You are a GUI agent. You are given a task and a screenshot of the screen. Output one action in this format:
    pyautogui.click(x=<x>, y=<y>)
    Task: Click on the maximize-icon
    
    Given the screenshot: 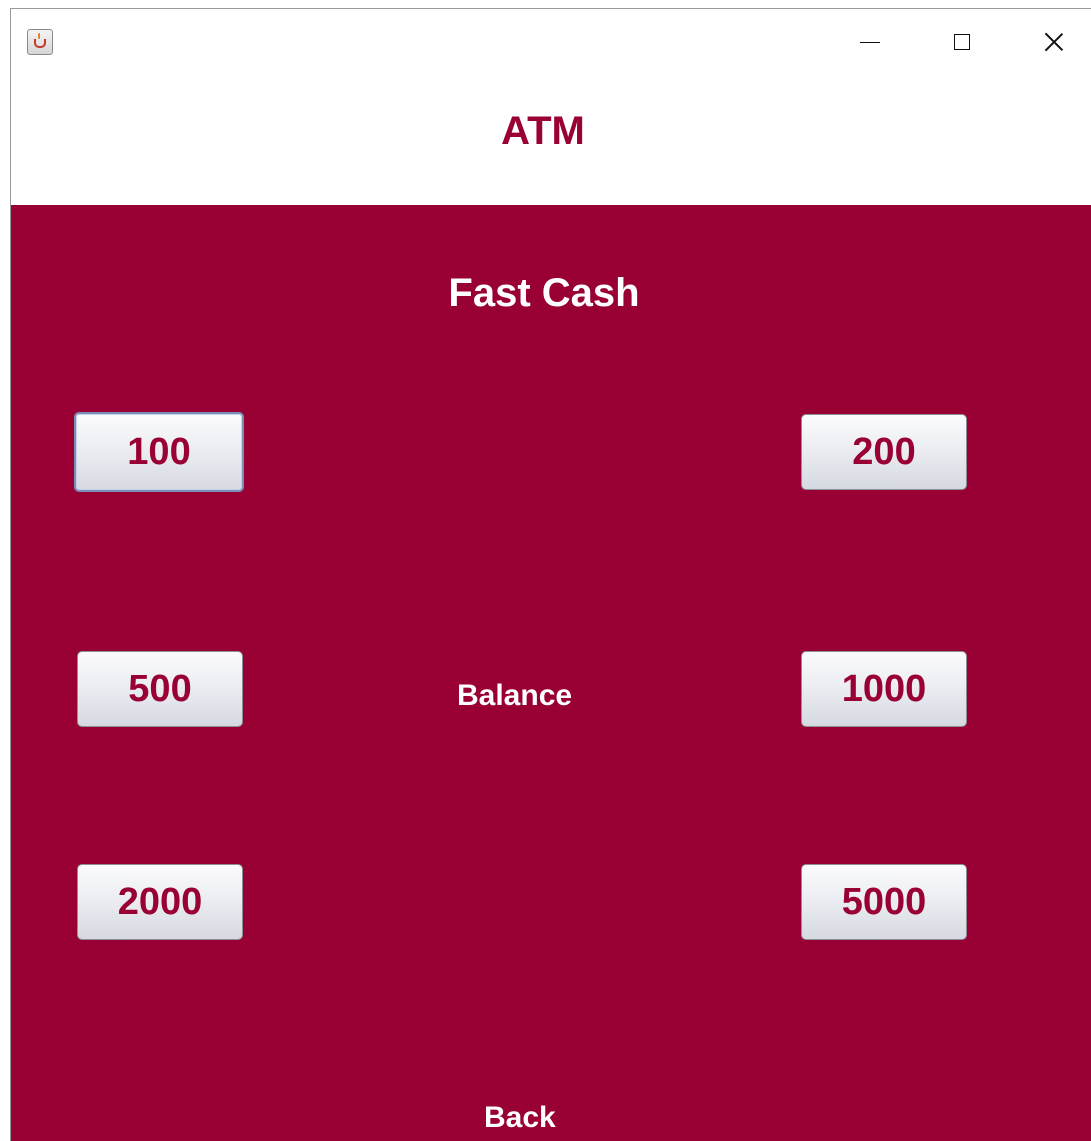 What is the action you would take?
    pyautogui.click(x=962, y=42)
    